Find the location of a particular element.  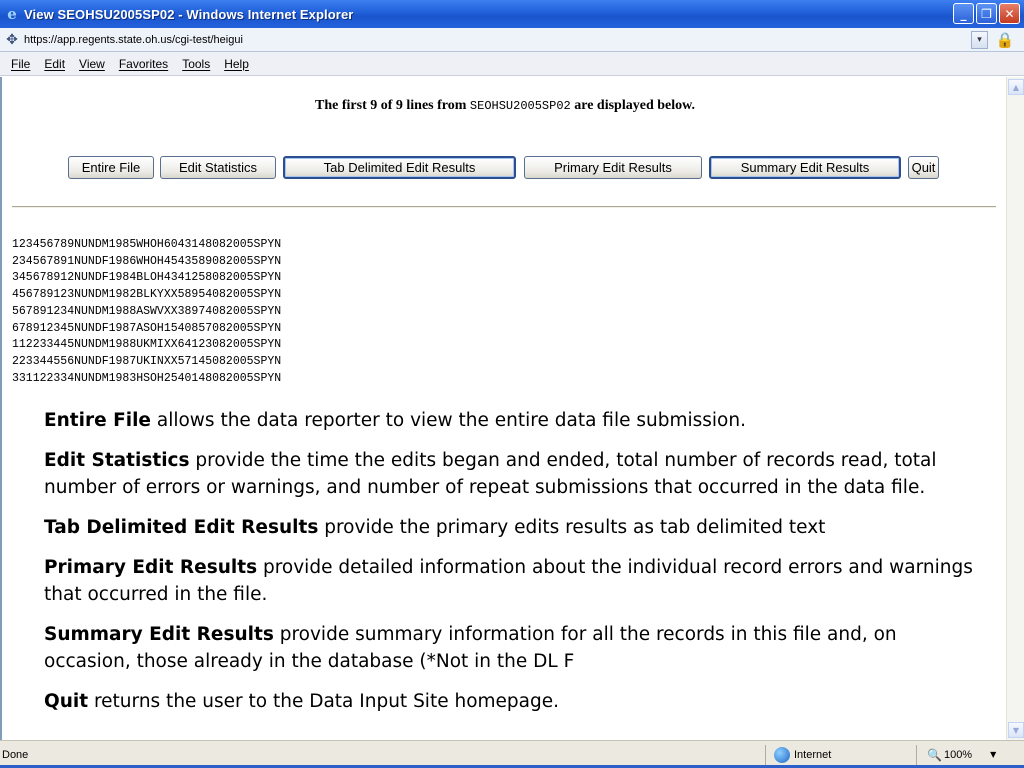

description-term: Entire File is located at coordinates (97, 420).